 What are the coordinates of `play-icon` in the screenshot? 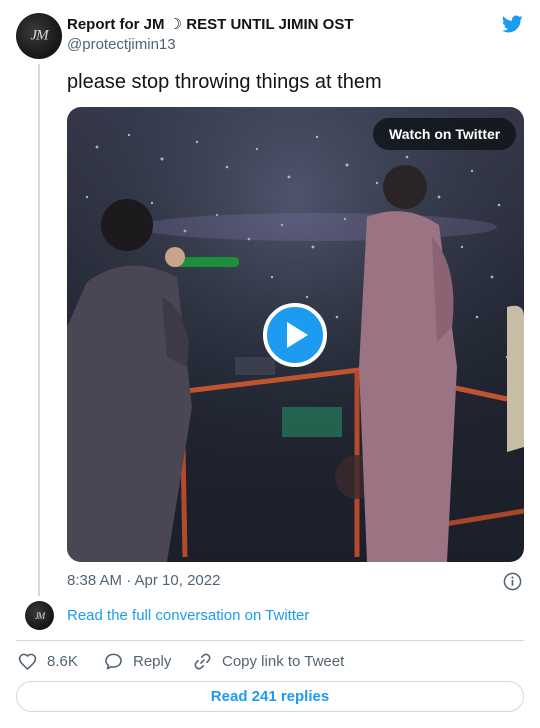 It's located at (297, 335).